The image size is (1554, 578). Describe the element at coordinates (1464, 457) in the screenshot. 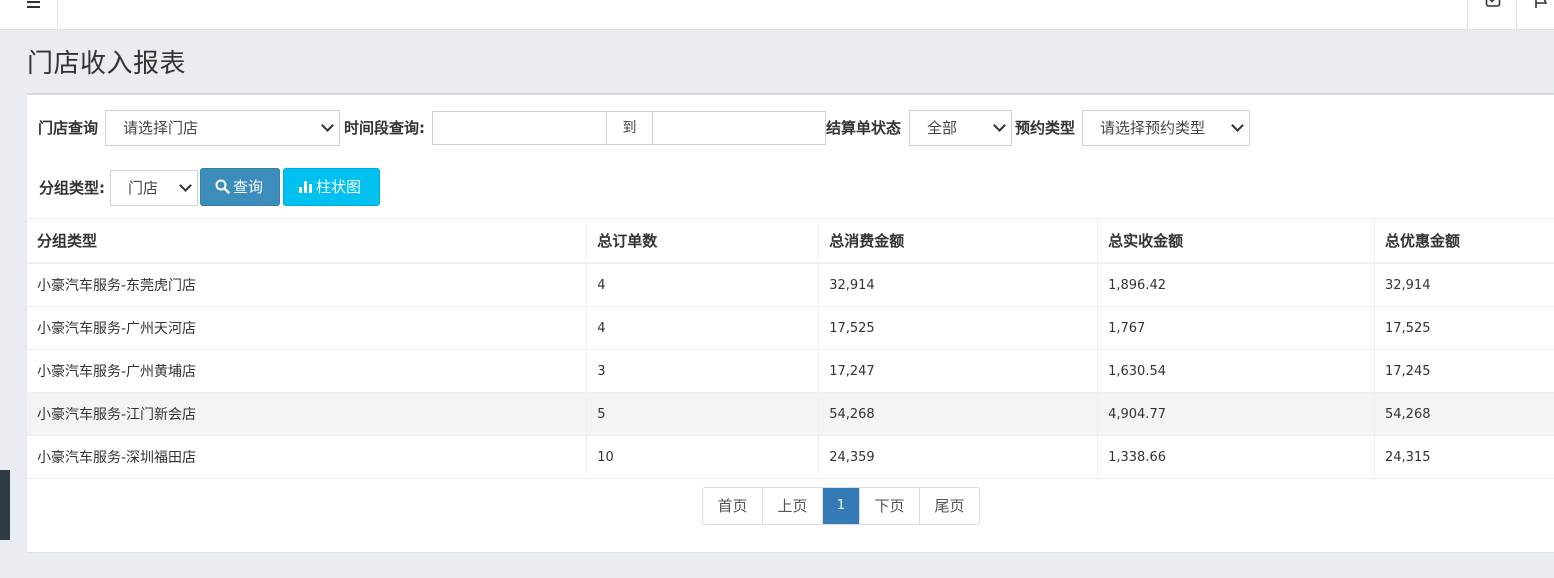

I see `cell-discount: 24,315` at that location.